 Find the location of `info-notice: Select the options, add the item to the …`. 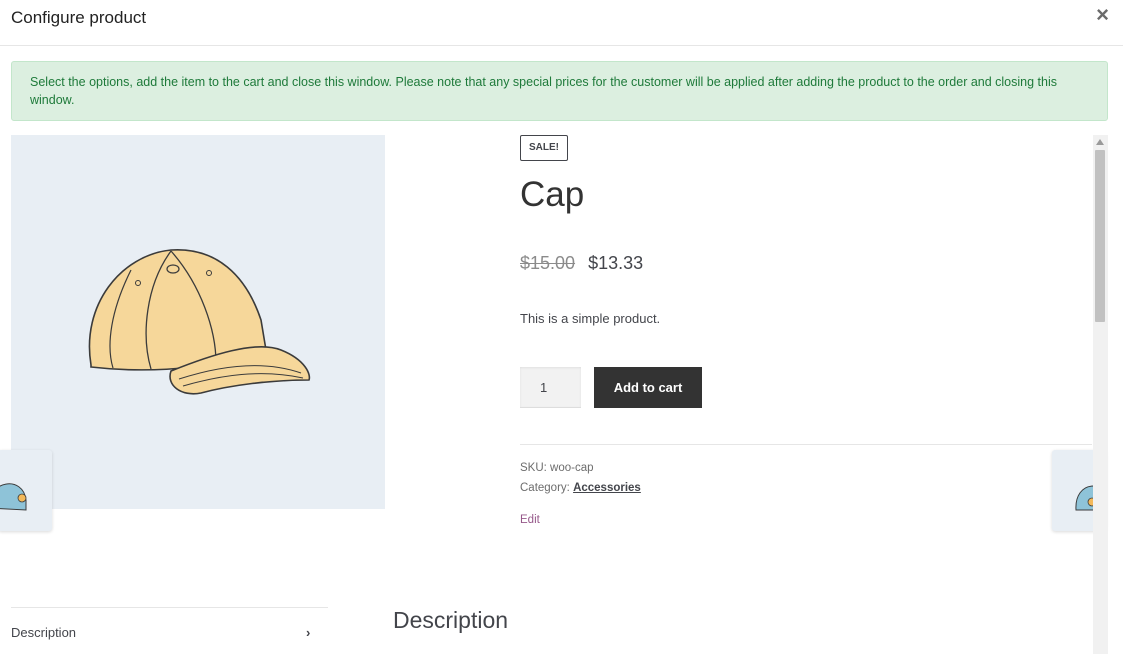

info-notice: Select the options, add the item to the … is located at coordinates (559, 91).